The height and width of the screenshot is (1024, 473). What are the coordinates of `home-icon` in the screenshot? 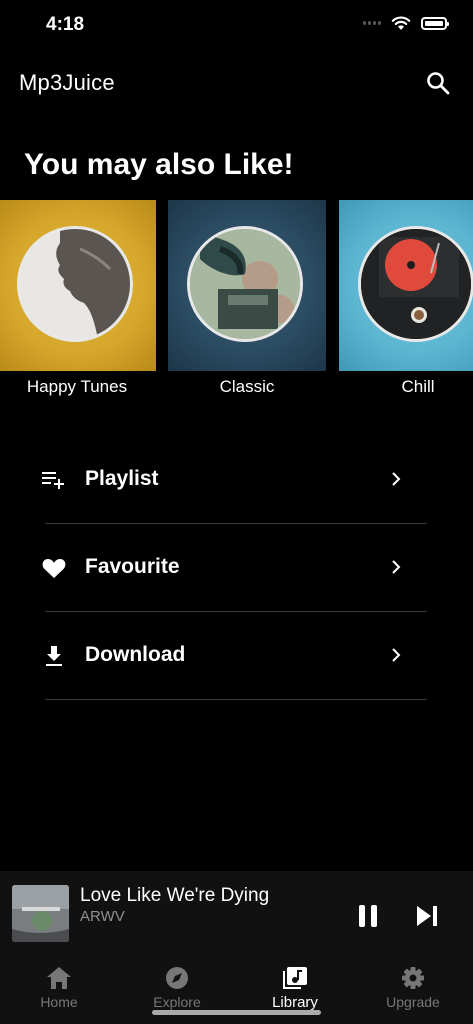 It's located at (59, 978).